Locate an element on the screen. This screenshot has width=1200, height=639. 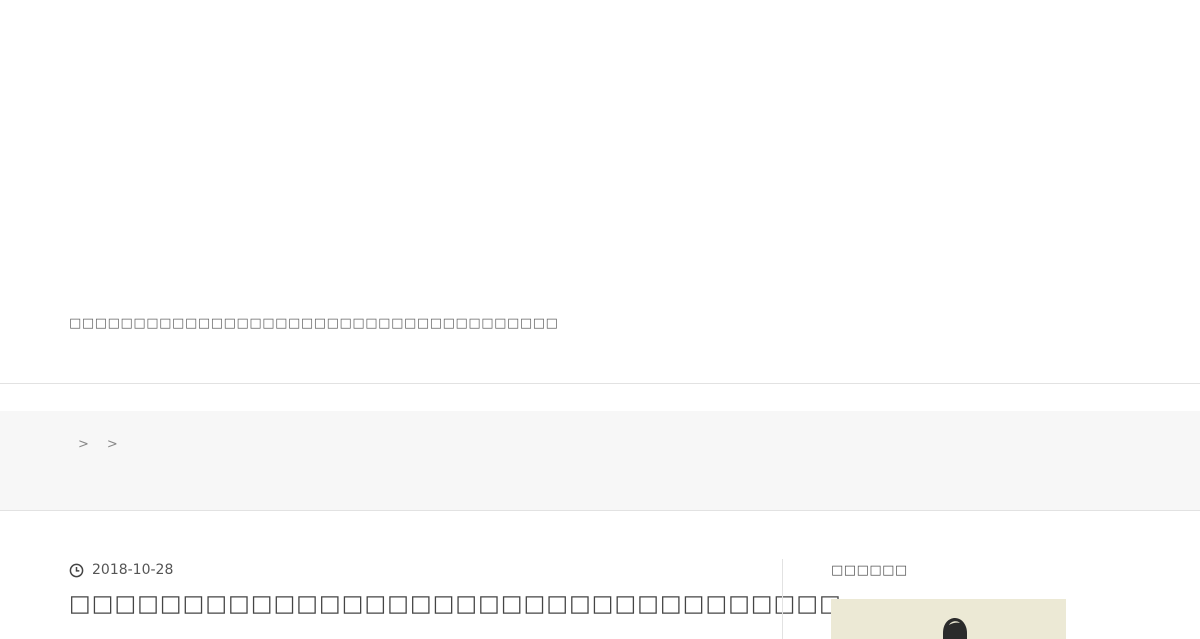
post-date-text: 2018-10-28 is located at coordinates (133, 570).